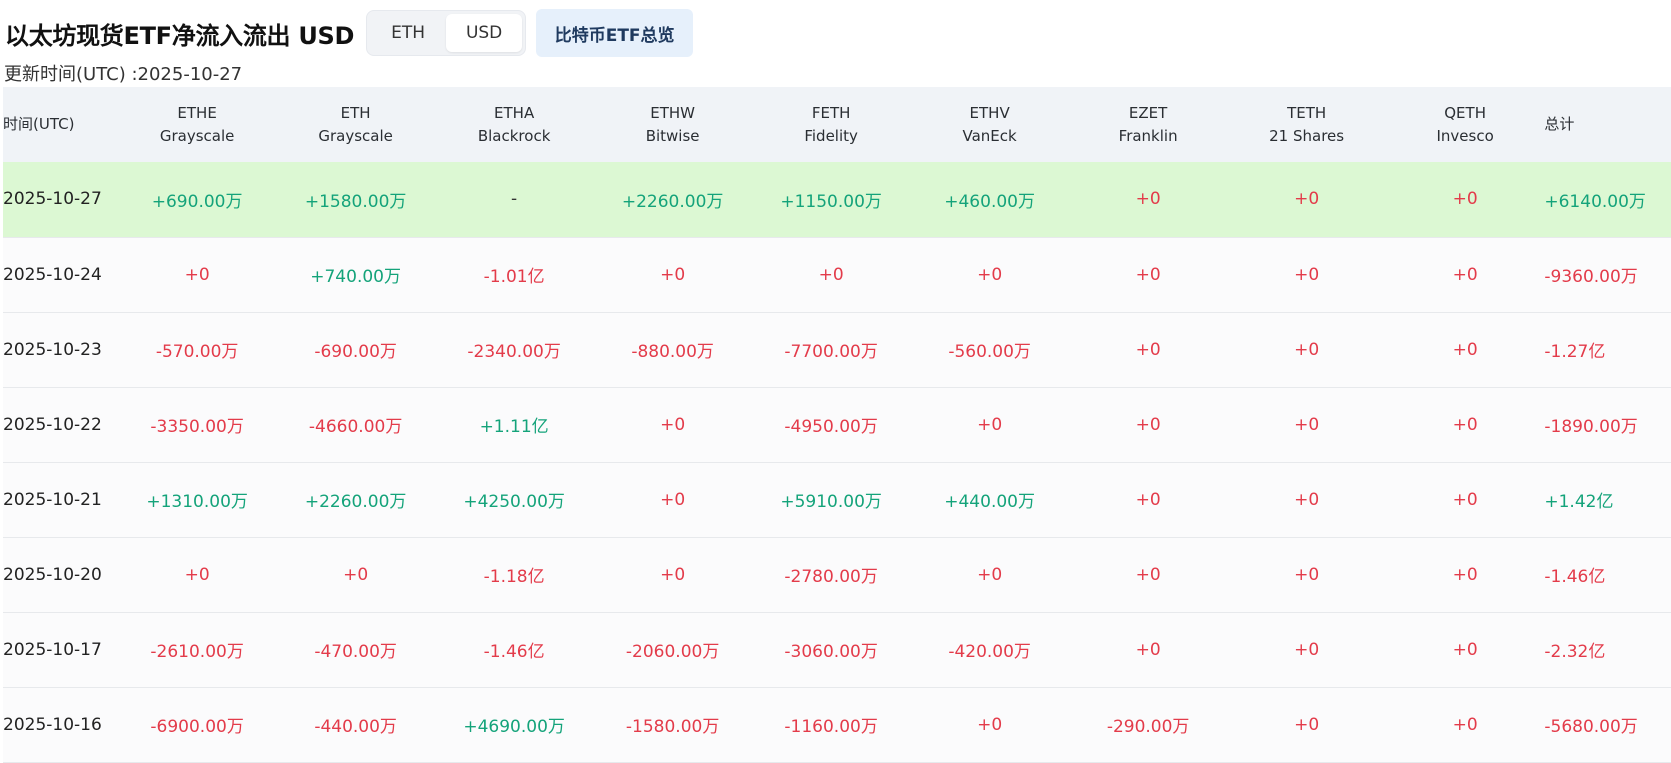  Describe the element at coordinates (197, 112) in the screenshot. I see `header-code: ETHE` at that location.